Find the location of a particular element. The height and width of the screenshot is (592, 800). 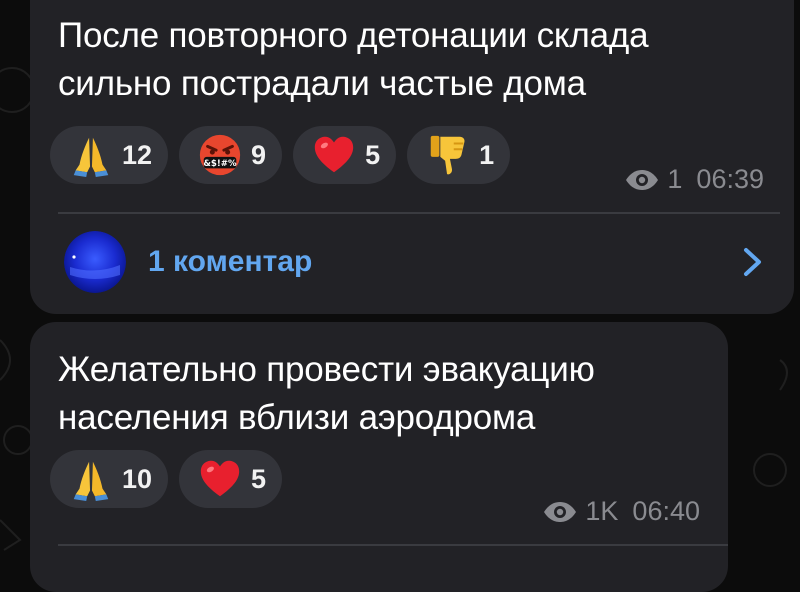

reaction-thumbs-down: 1 is located at coordinates (459, 155).